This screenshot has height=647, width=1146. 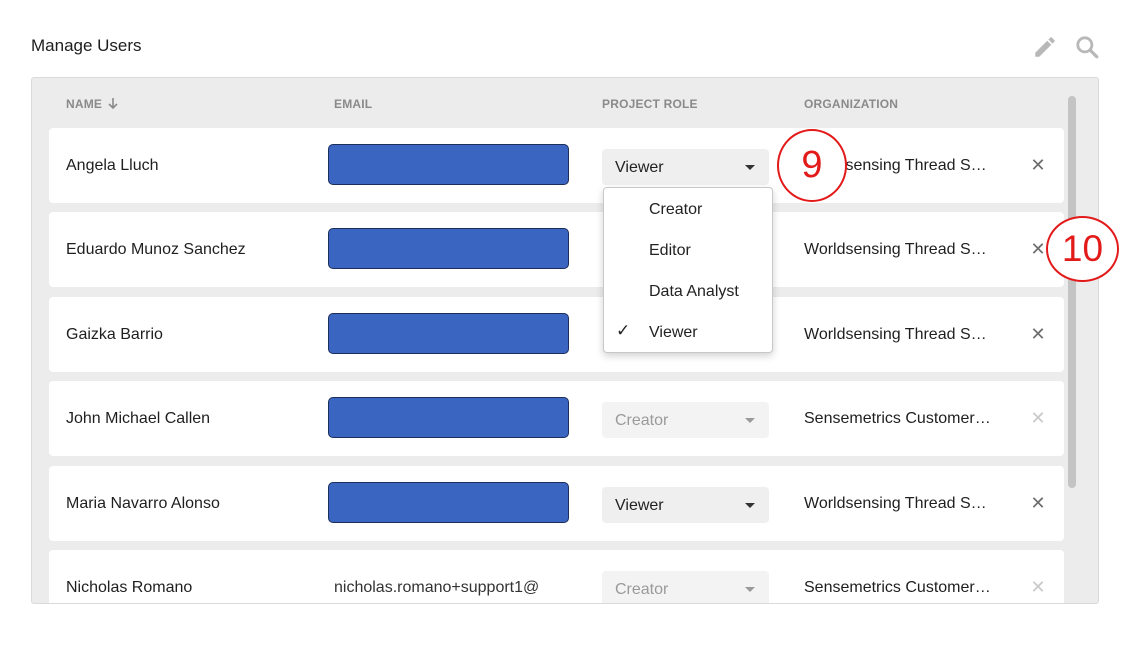 I want to click on user-name: Eduardo Munoz Sanchez, so click(x=156, y=249).